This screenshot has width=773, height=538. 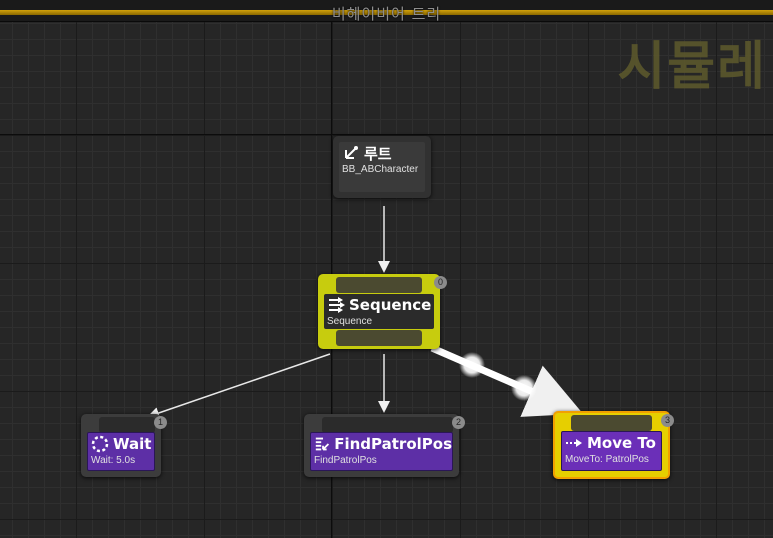 I want to click on link-sequence-wait, so click(x=239, y=386).